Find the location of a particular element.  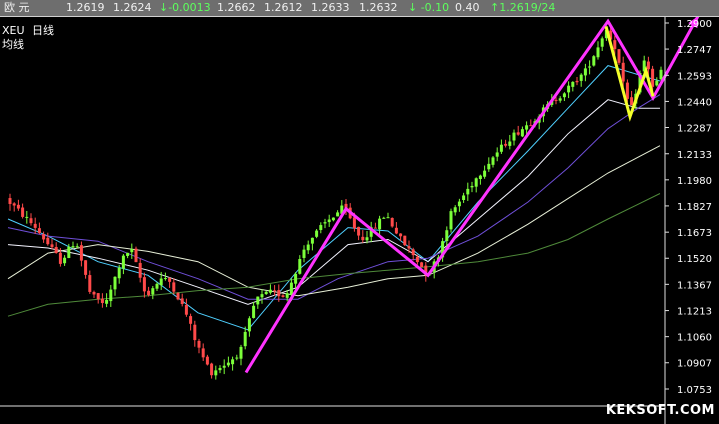

quote-field: 1.2612 is located at coordinates (283, 7).